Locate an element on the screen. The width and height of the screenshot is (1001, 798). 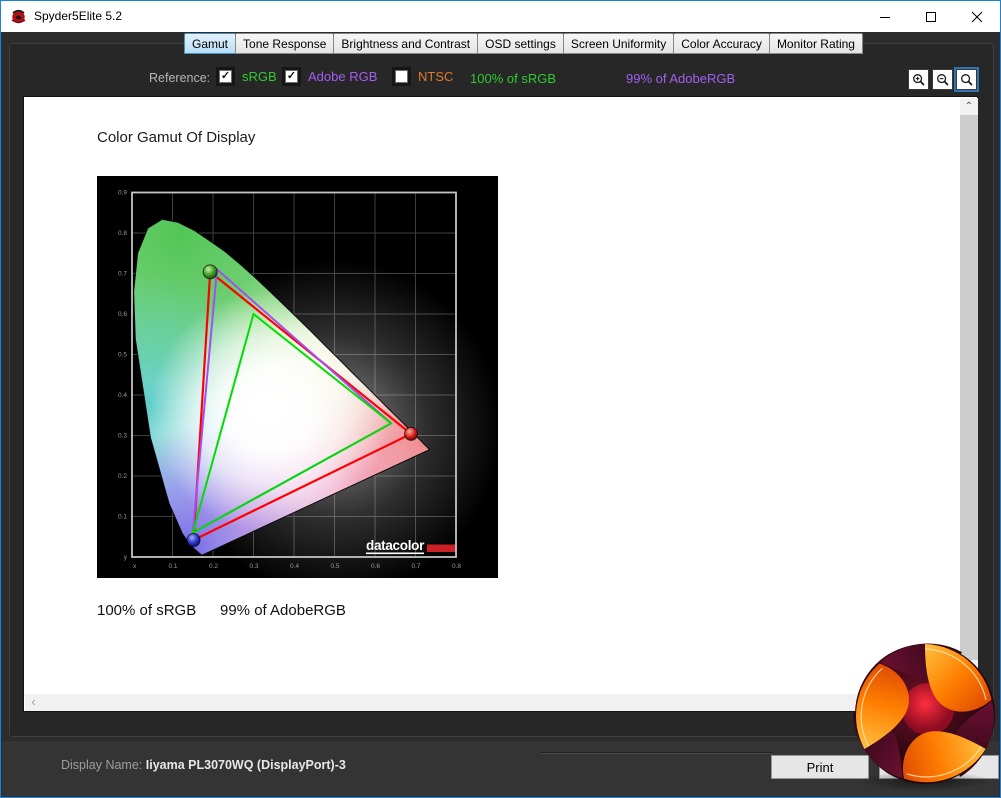
srgb-checkbox-mark: ✓ is located at coordinates (225, 76).